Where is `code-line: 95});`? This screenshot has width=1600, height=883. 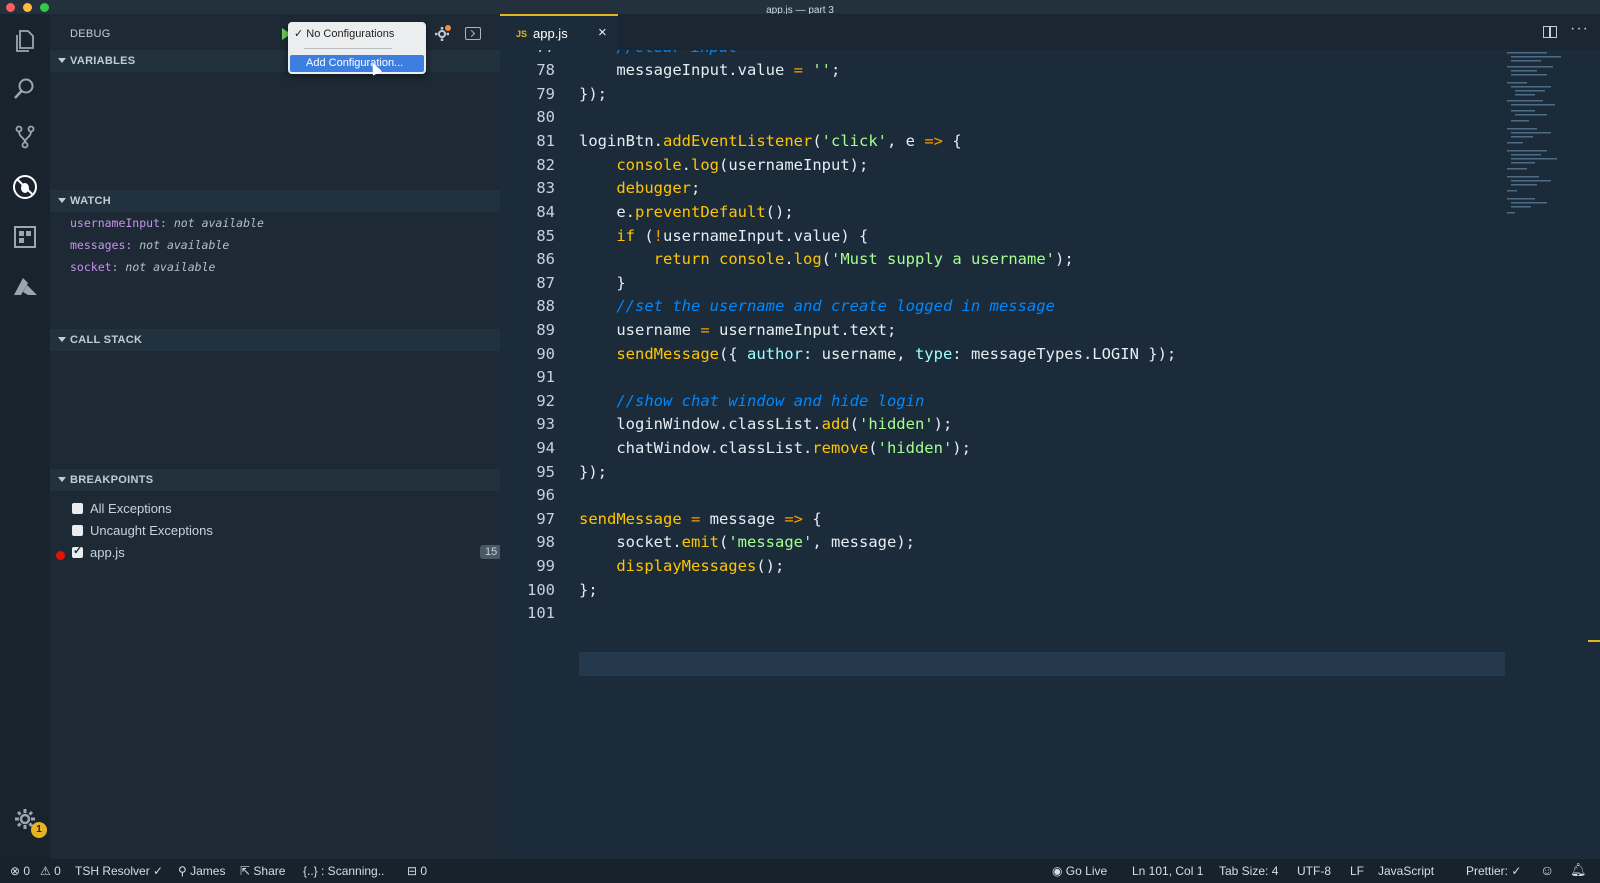 code-line: 95}); is located at coordinates (571, 472).